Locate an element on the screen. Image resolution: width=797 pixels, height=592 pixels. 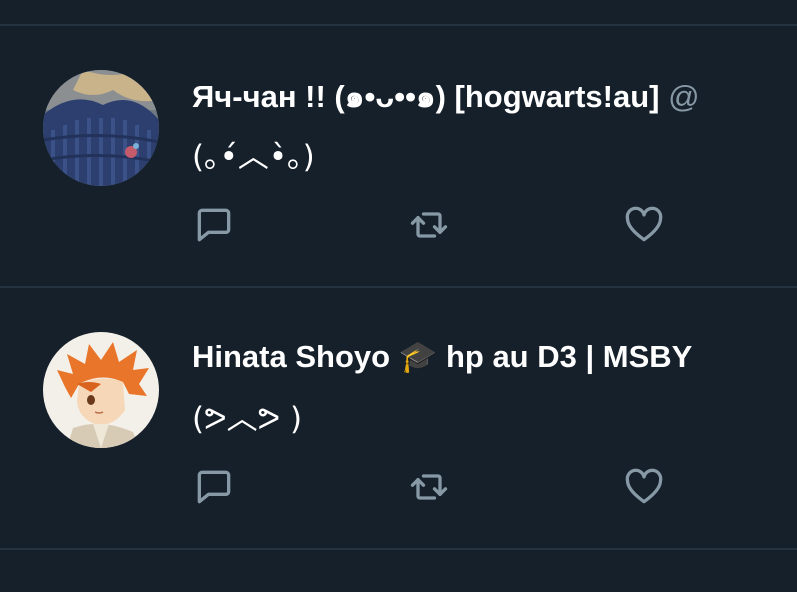
sweater-photo-avatar-icon is located at coordinates (101, 128).